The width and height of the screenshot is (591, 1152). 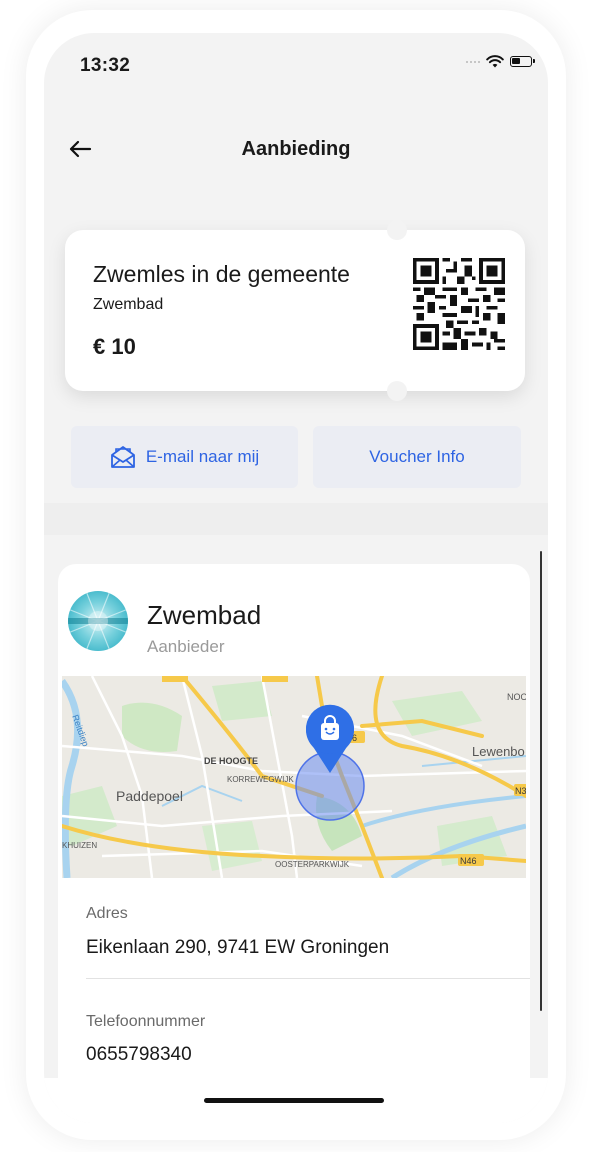 I want to click on provider-role: Aanbieder, so click(x=186, y=646).